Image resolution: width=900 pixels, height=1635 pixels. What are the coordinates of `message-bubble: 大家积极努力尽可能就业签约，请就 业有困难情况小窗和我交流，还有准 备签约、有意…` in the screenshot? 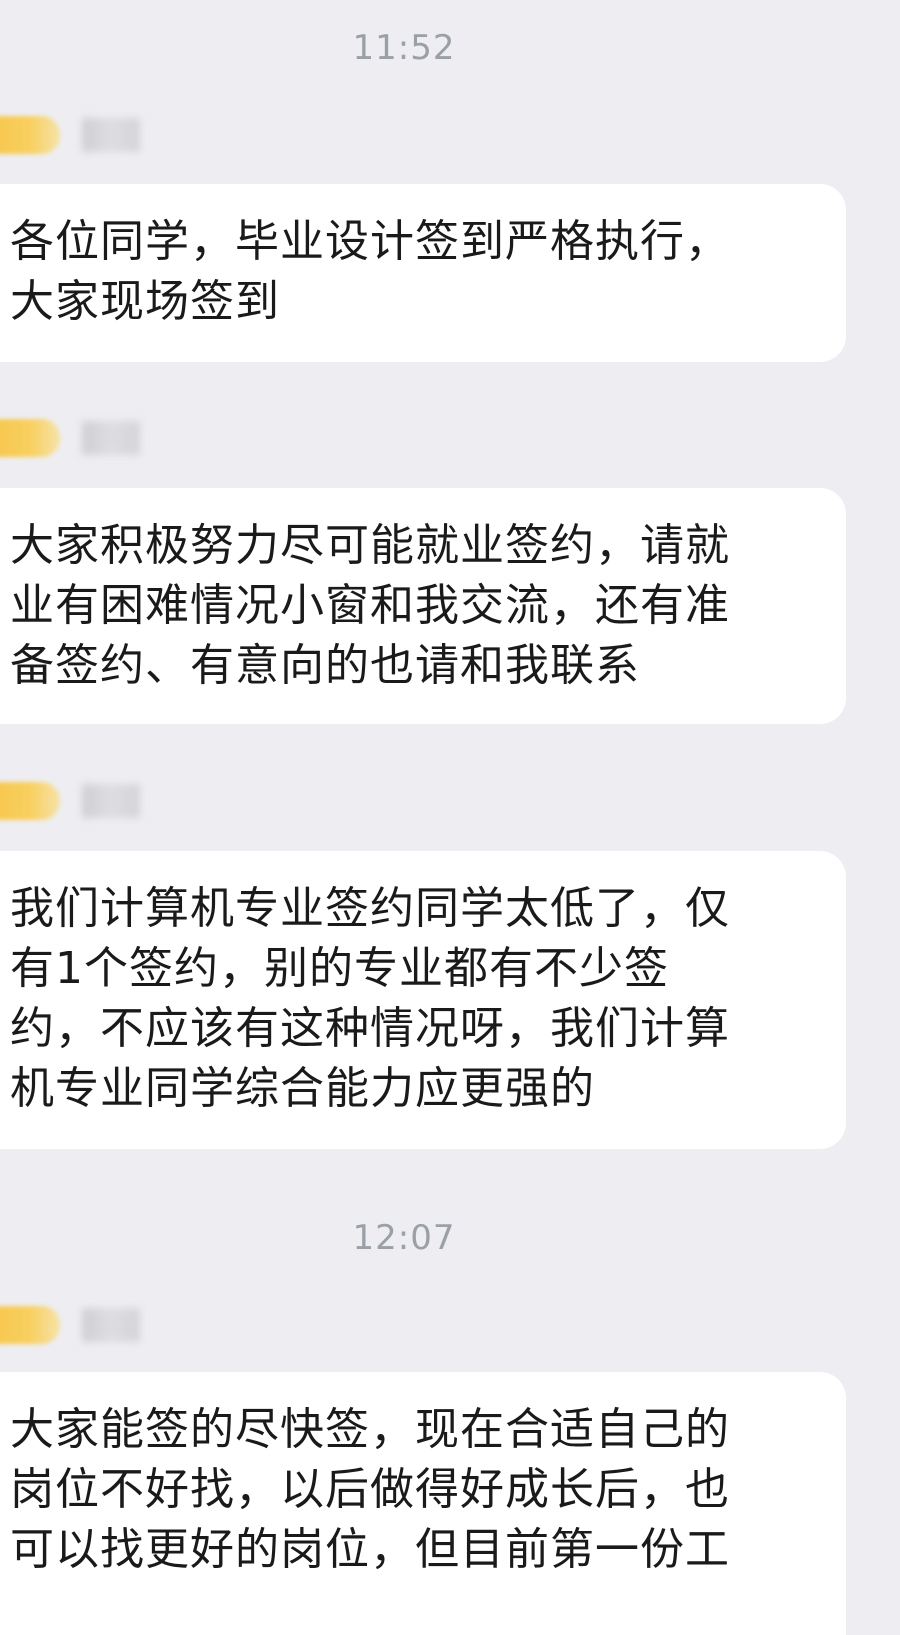 It's located at (423, 606).